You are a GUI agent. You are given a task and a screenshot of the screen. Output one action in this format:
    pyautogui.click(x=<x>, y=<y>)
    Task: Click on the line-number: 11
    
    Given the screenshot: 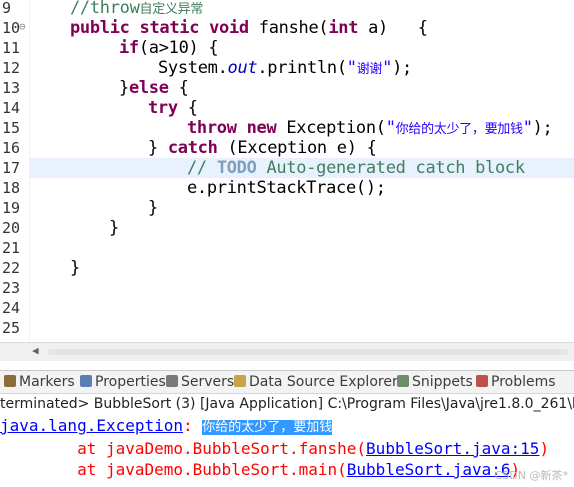 What is the action you would take?
    pyautogui.click(x=11, y=48)
    